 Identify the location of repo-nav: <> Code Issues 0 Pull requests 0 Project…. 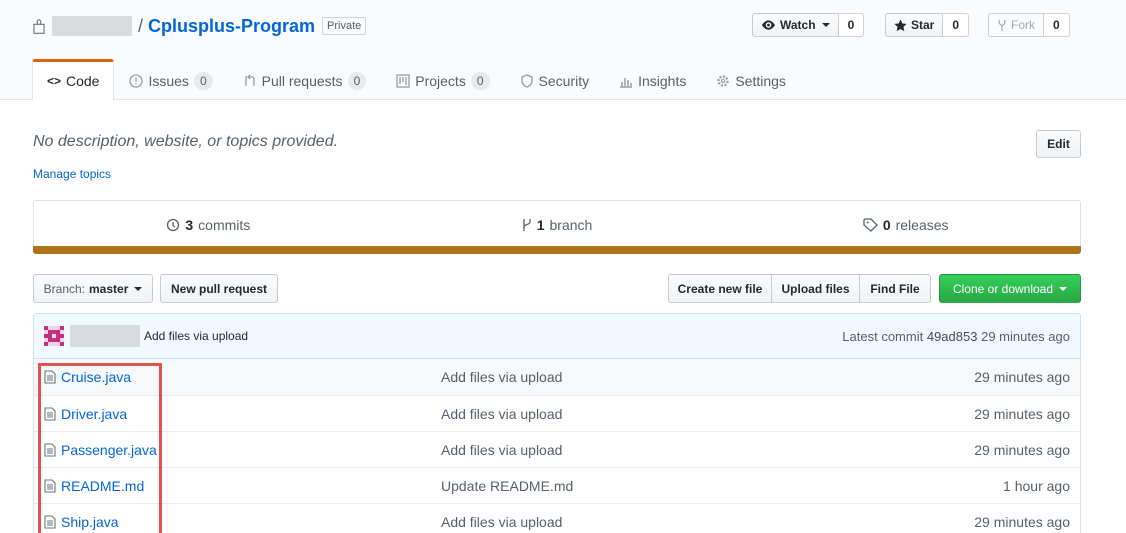
(416, 80).